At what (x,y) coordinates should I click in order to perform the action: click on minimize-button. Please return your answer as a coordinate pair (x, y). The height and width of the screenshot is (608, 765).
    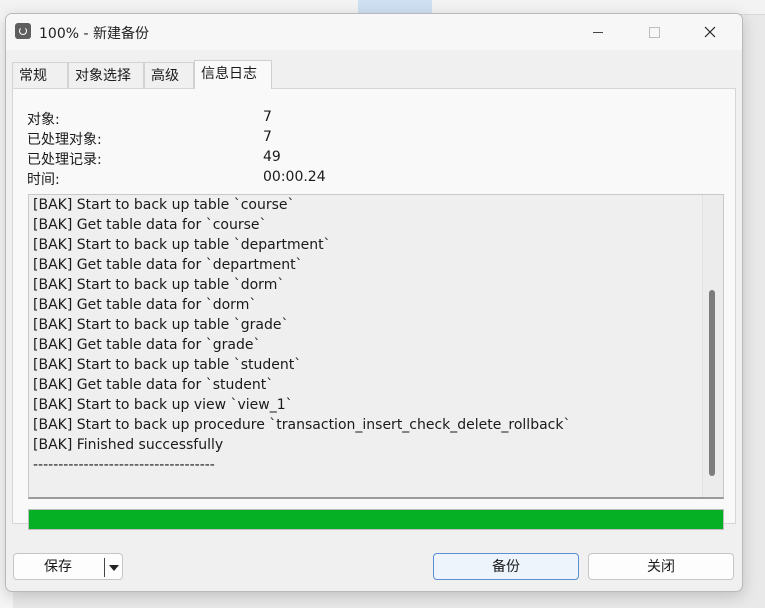
    Looking at the image, I should click on (598, 32).